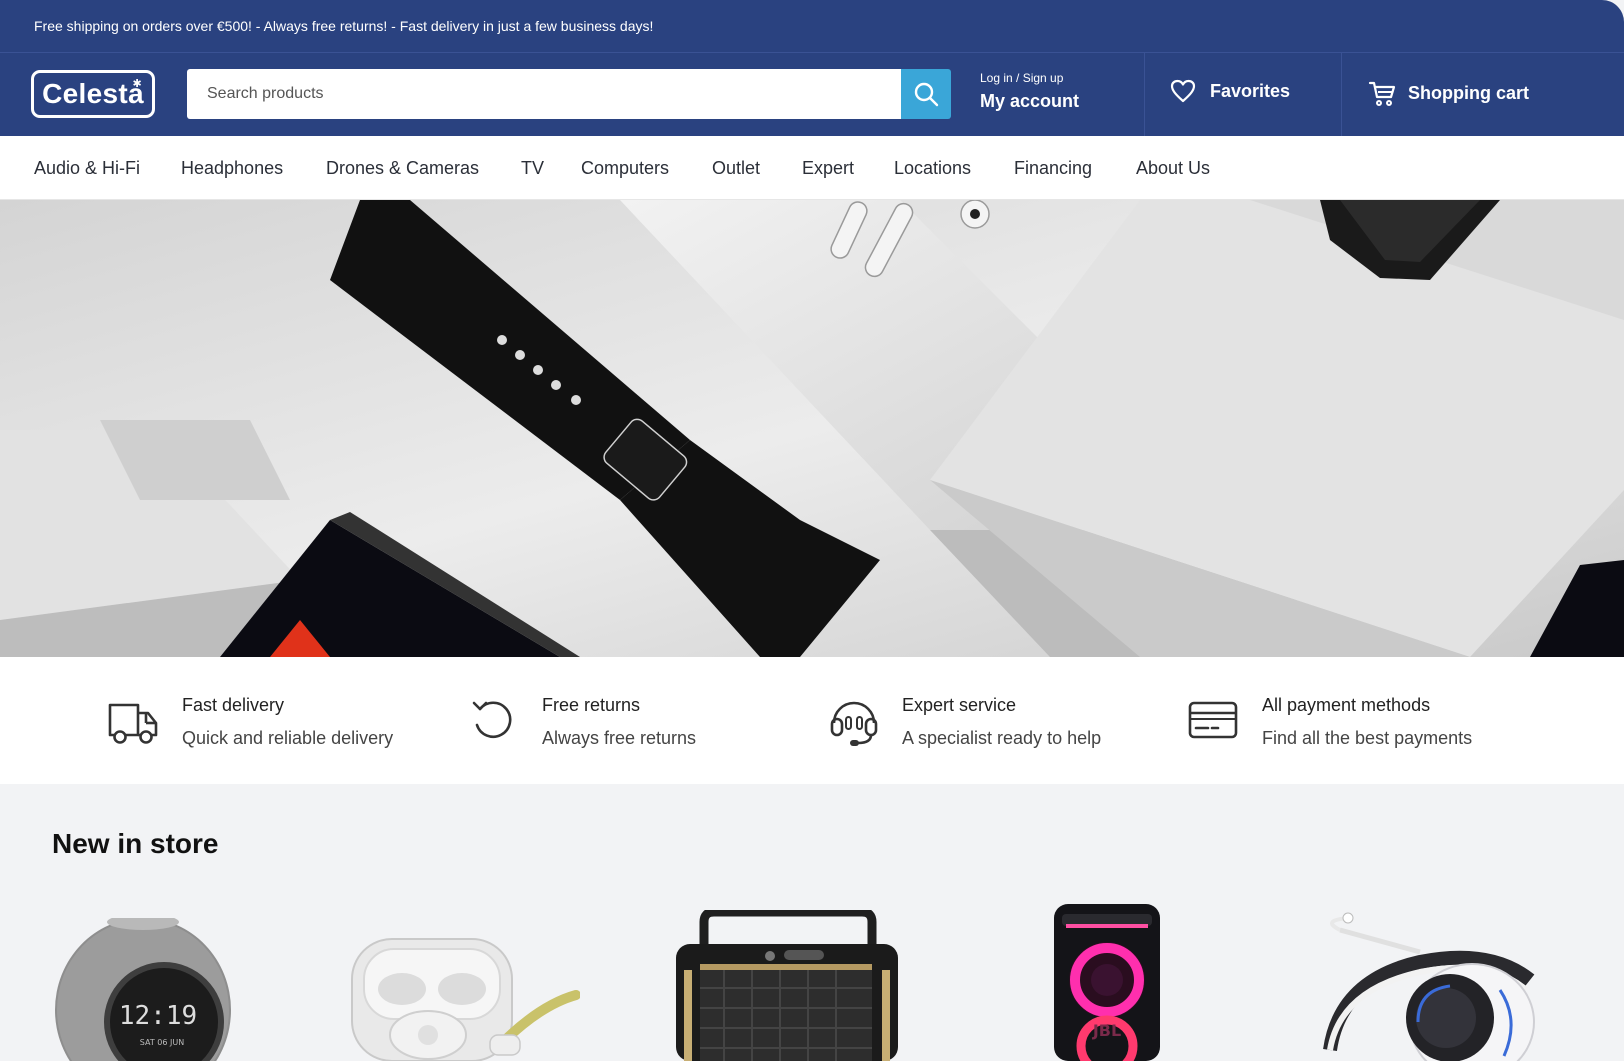 The image size is (1624, 1061). Describe the element at coordinates (532, 168) in the screenshot. I see `nav-item-tv: TV` at that location.